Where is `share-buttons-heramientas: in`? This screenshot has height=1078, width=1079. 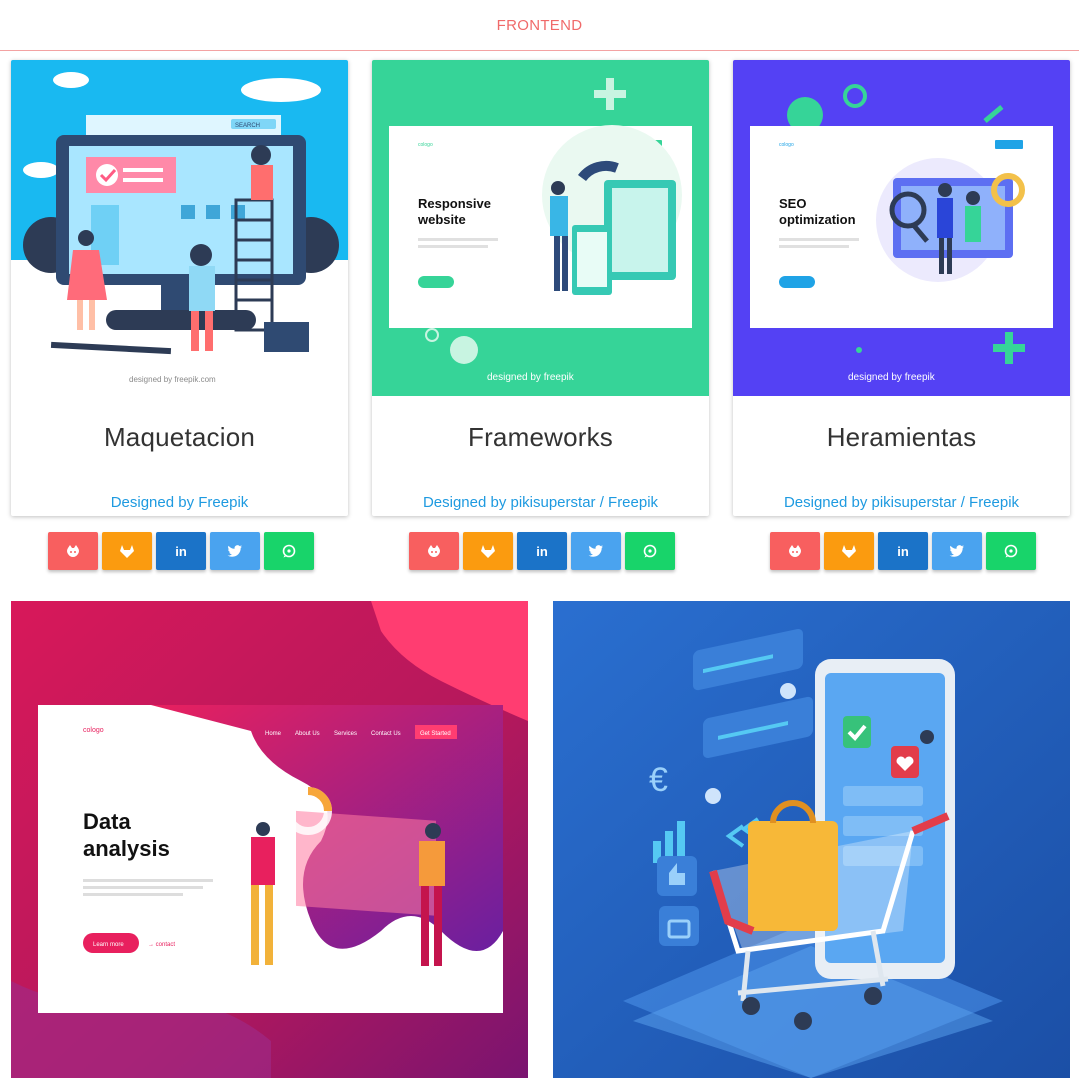
share-buttons-heramientas: in is located at coordinates (903, 551).